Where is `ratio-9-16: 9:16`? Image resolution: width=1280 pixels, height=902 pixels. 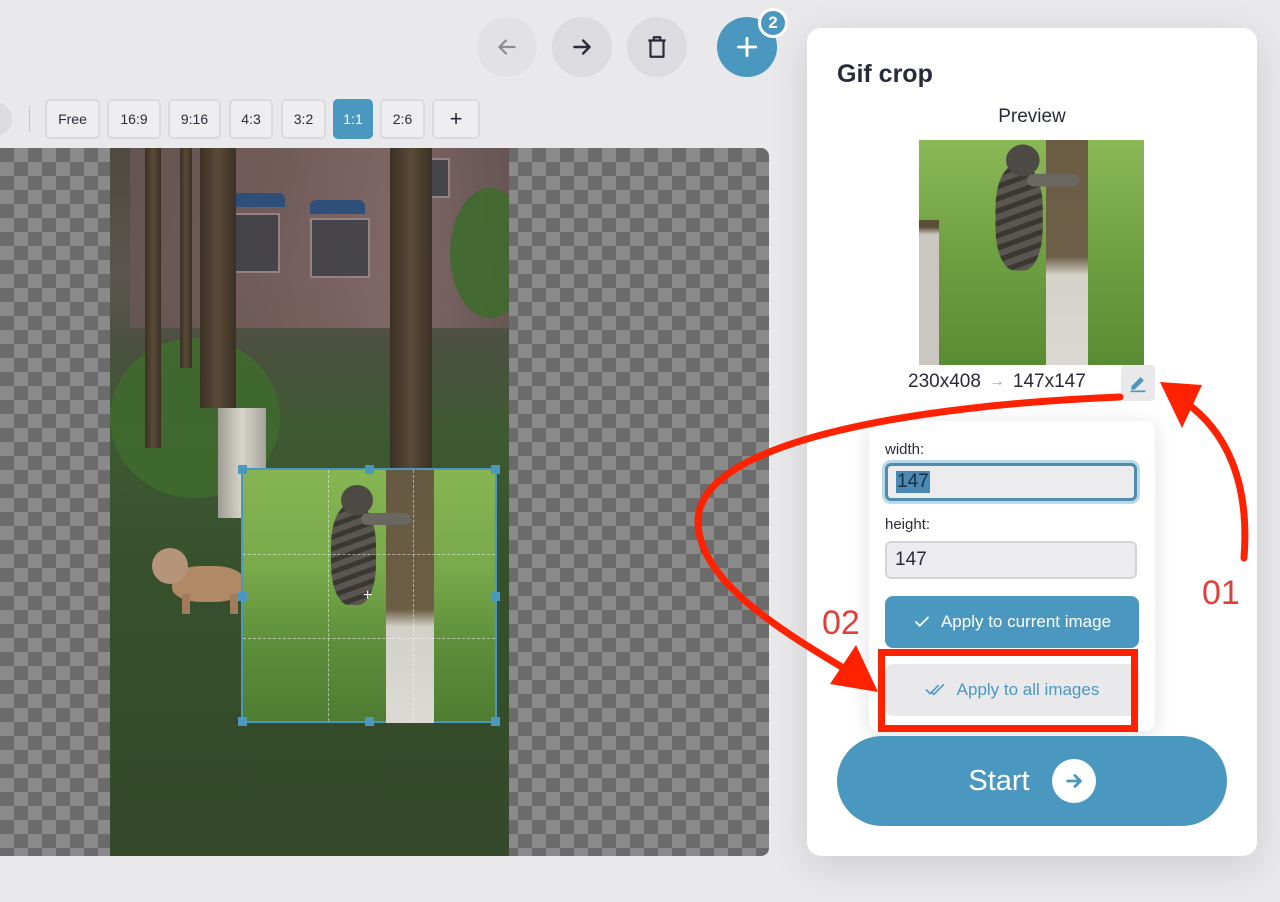 ratio-9-16: 9:16 is located at coordinates (194, 119).